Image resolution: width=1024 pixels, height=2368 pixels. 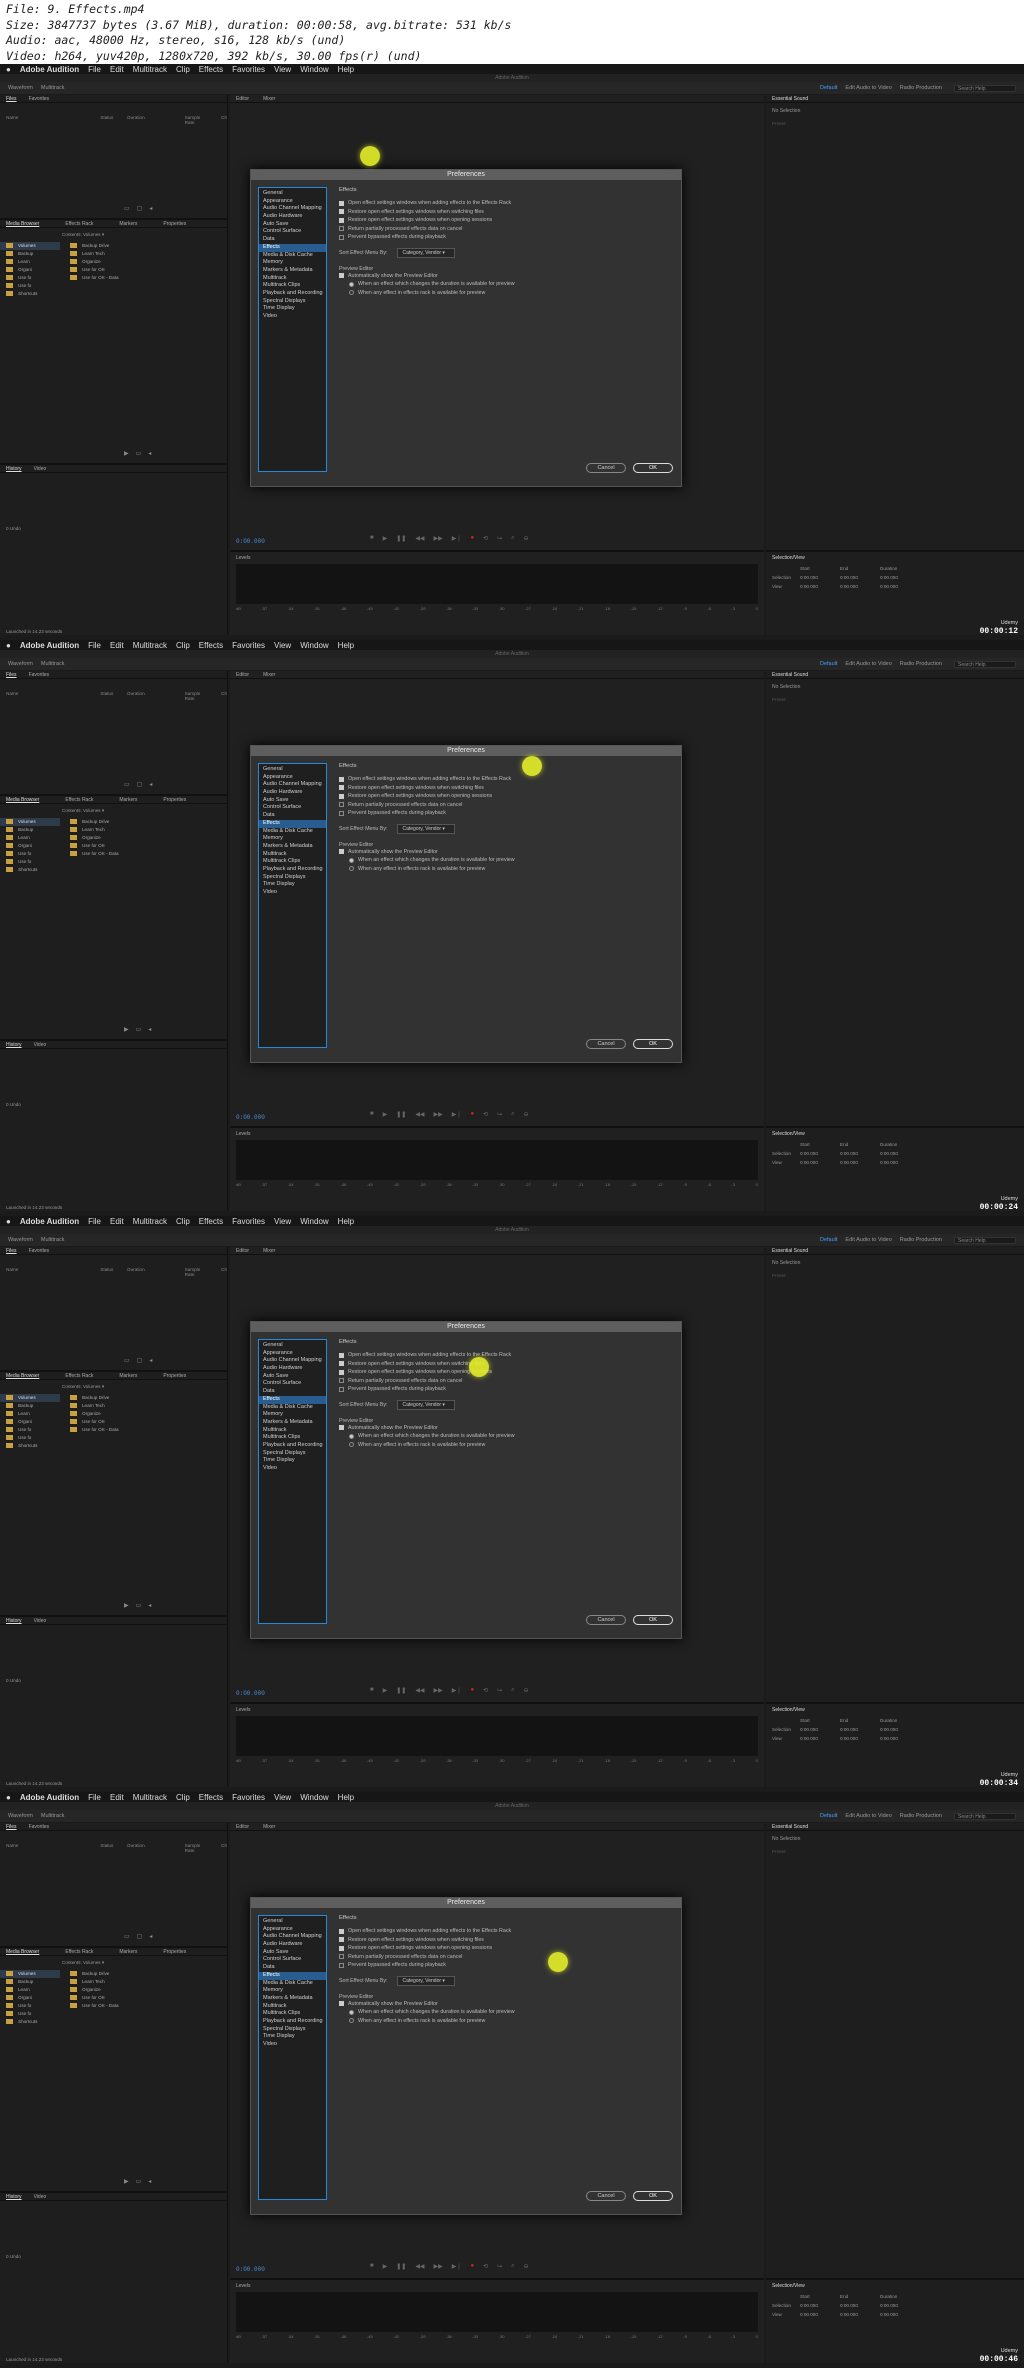 What do you see at coordinates (53, 1816) in the screenshot?
I see `multitrack-button: Multitrack` at bounding box center [53, 1816].